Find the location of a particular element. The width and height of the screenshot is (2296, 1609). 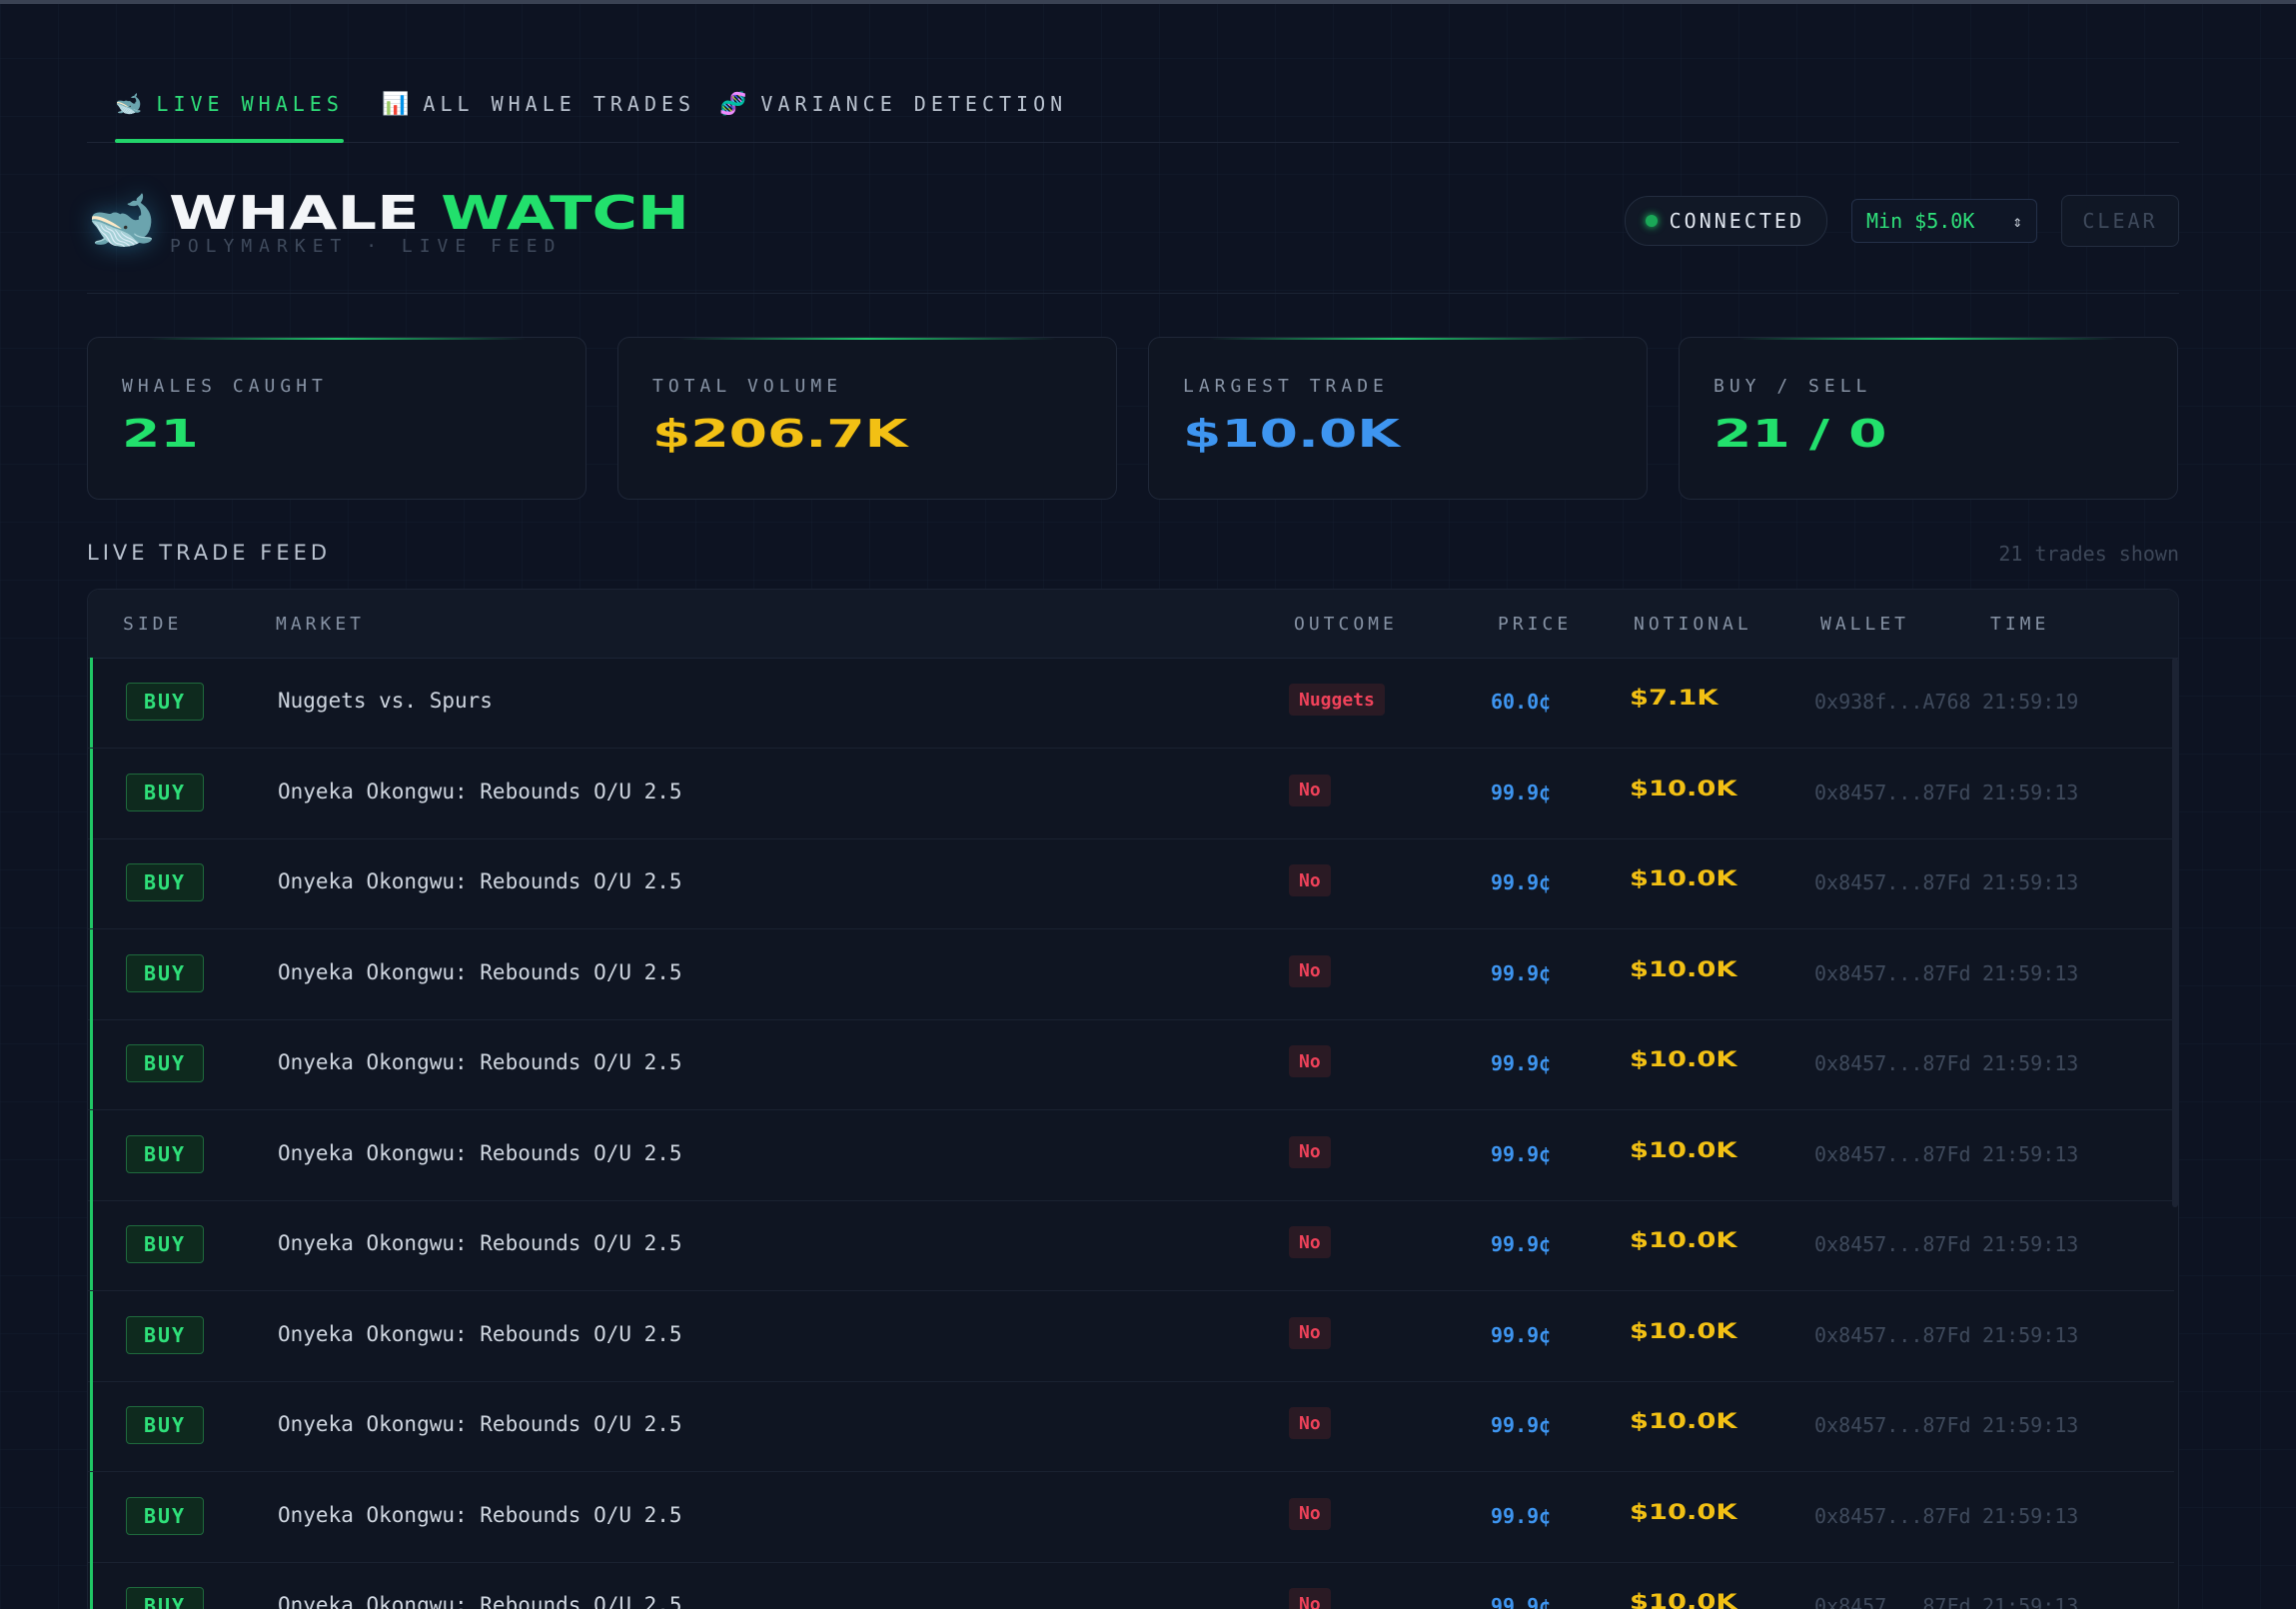

stat-value: $10.0K is located at coordinates (1292, 434).